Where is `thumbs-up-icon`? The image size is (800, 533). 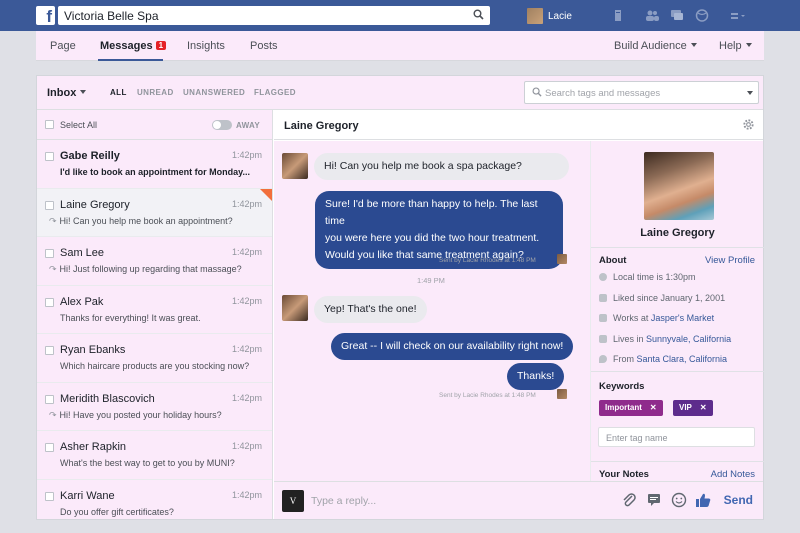
thumbs-up-icon is located at coordinates (703, 500).